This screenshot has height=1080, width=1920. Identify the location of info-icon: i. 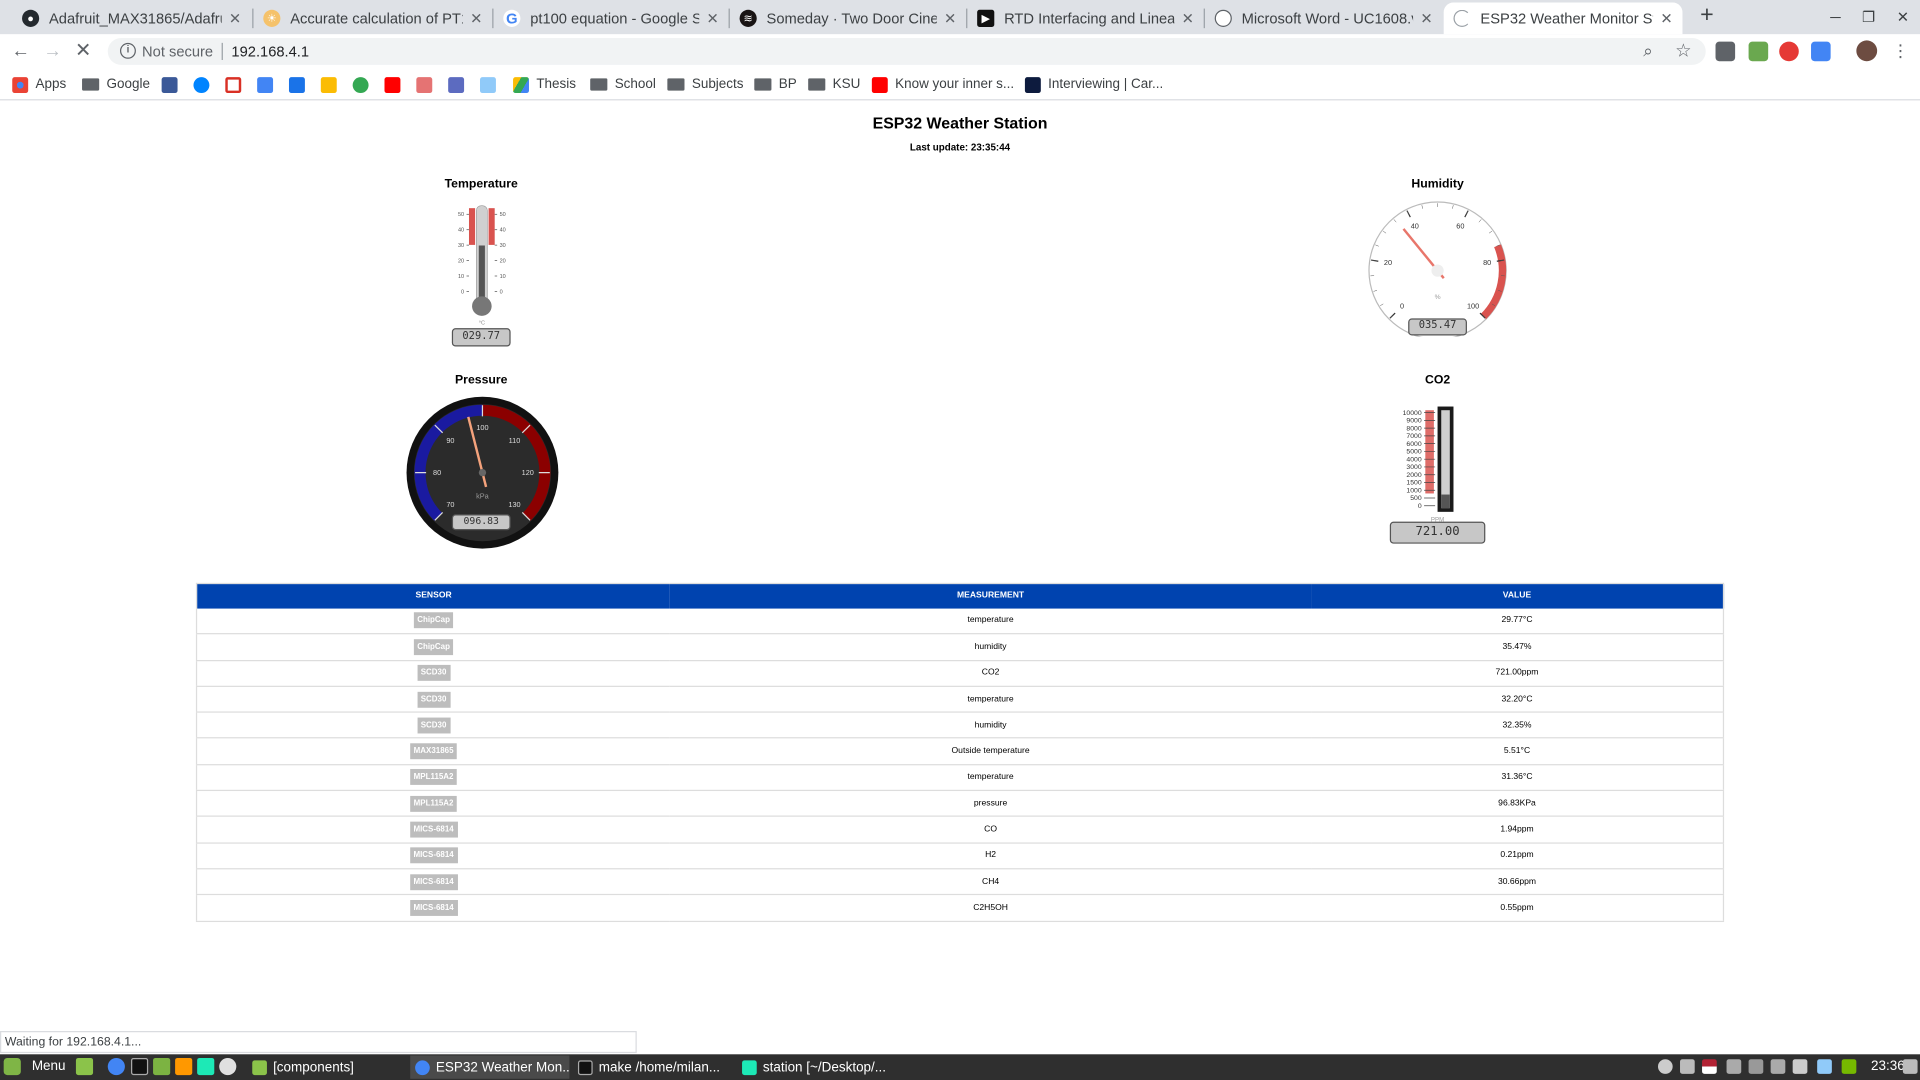
(128, 50).